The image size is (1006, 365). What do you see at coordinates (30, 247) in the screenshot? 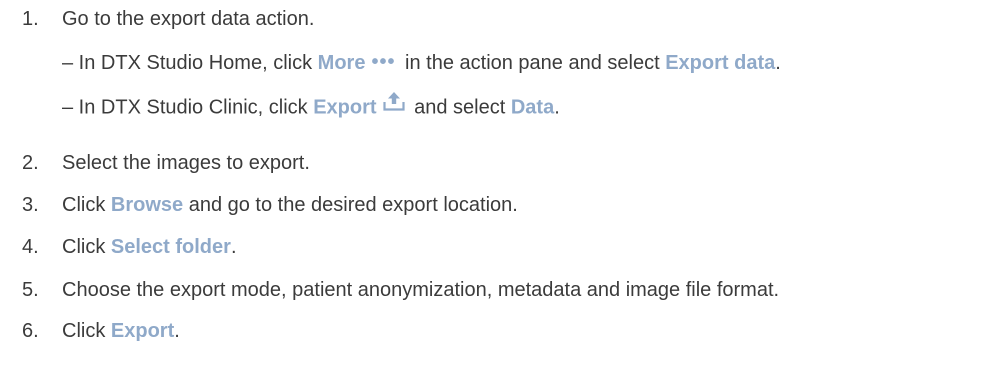
I see `step-number: 4.` at bounding box center [30, 247].